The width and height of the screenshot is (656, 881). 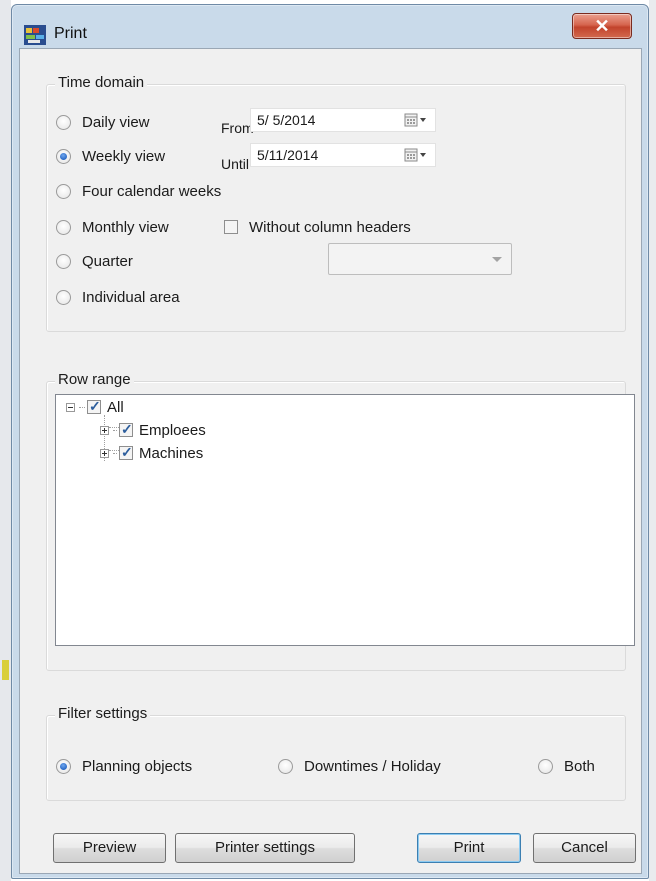 I want to click on radio-planning-objects: Planning objects, so click(x=124, y=766).